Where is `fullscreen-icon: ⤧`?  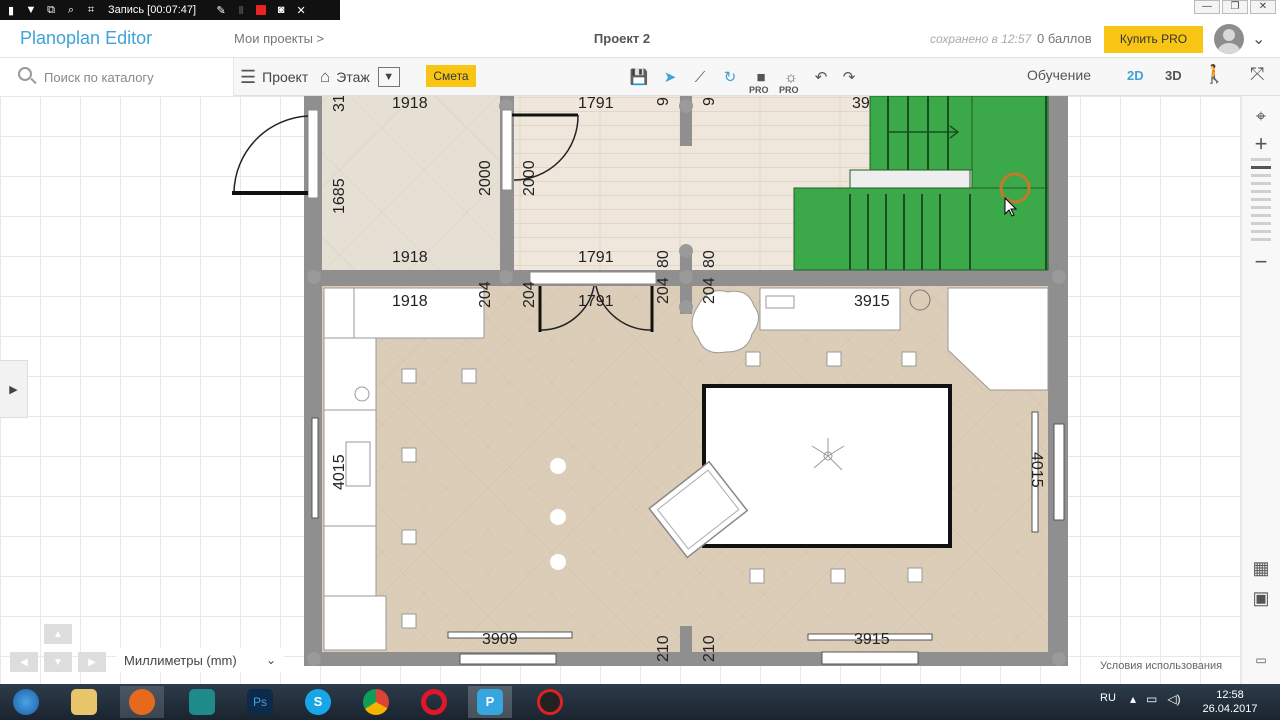
fullscreen-icon: ⤧ is located at coordinates (1257, 74).